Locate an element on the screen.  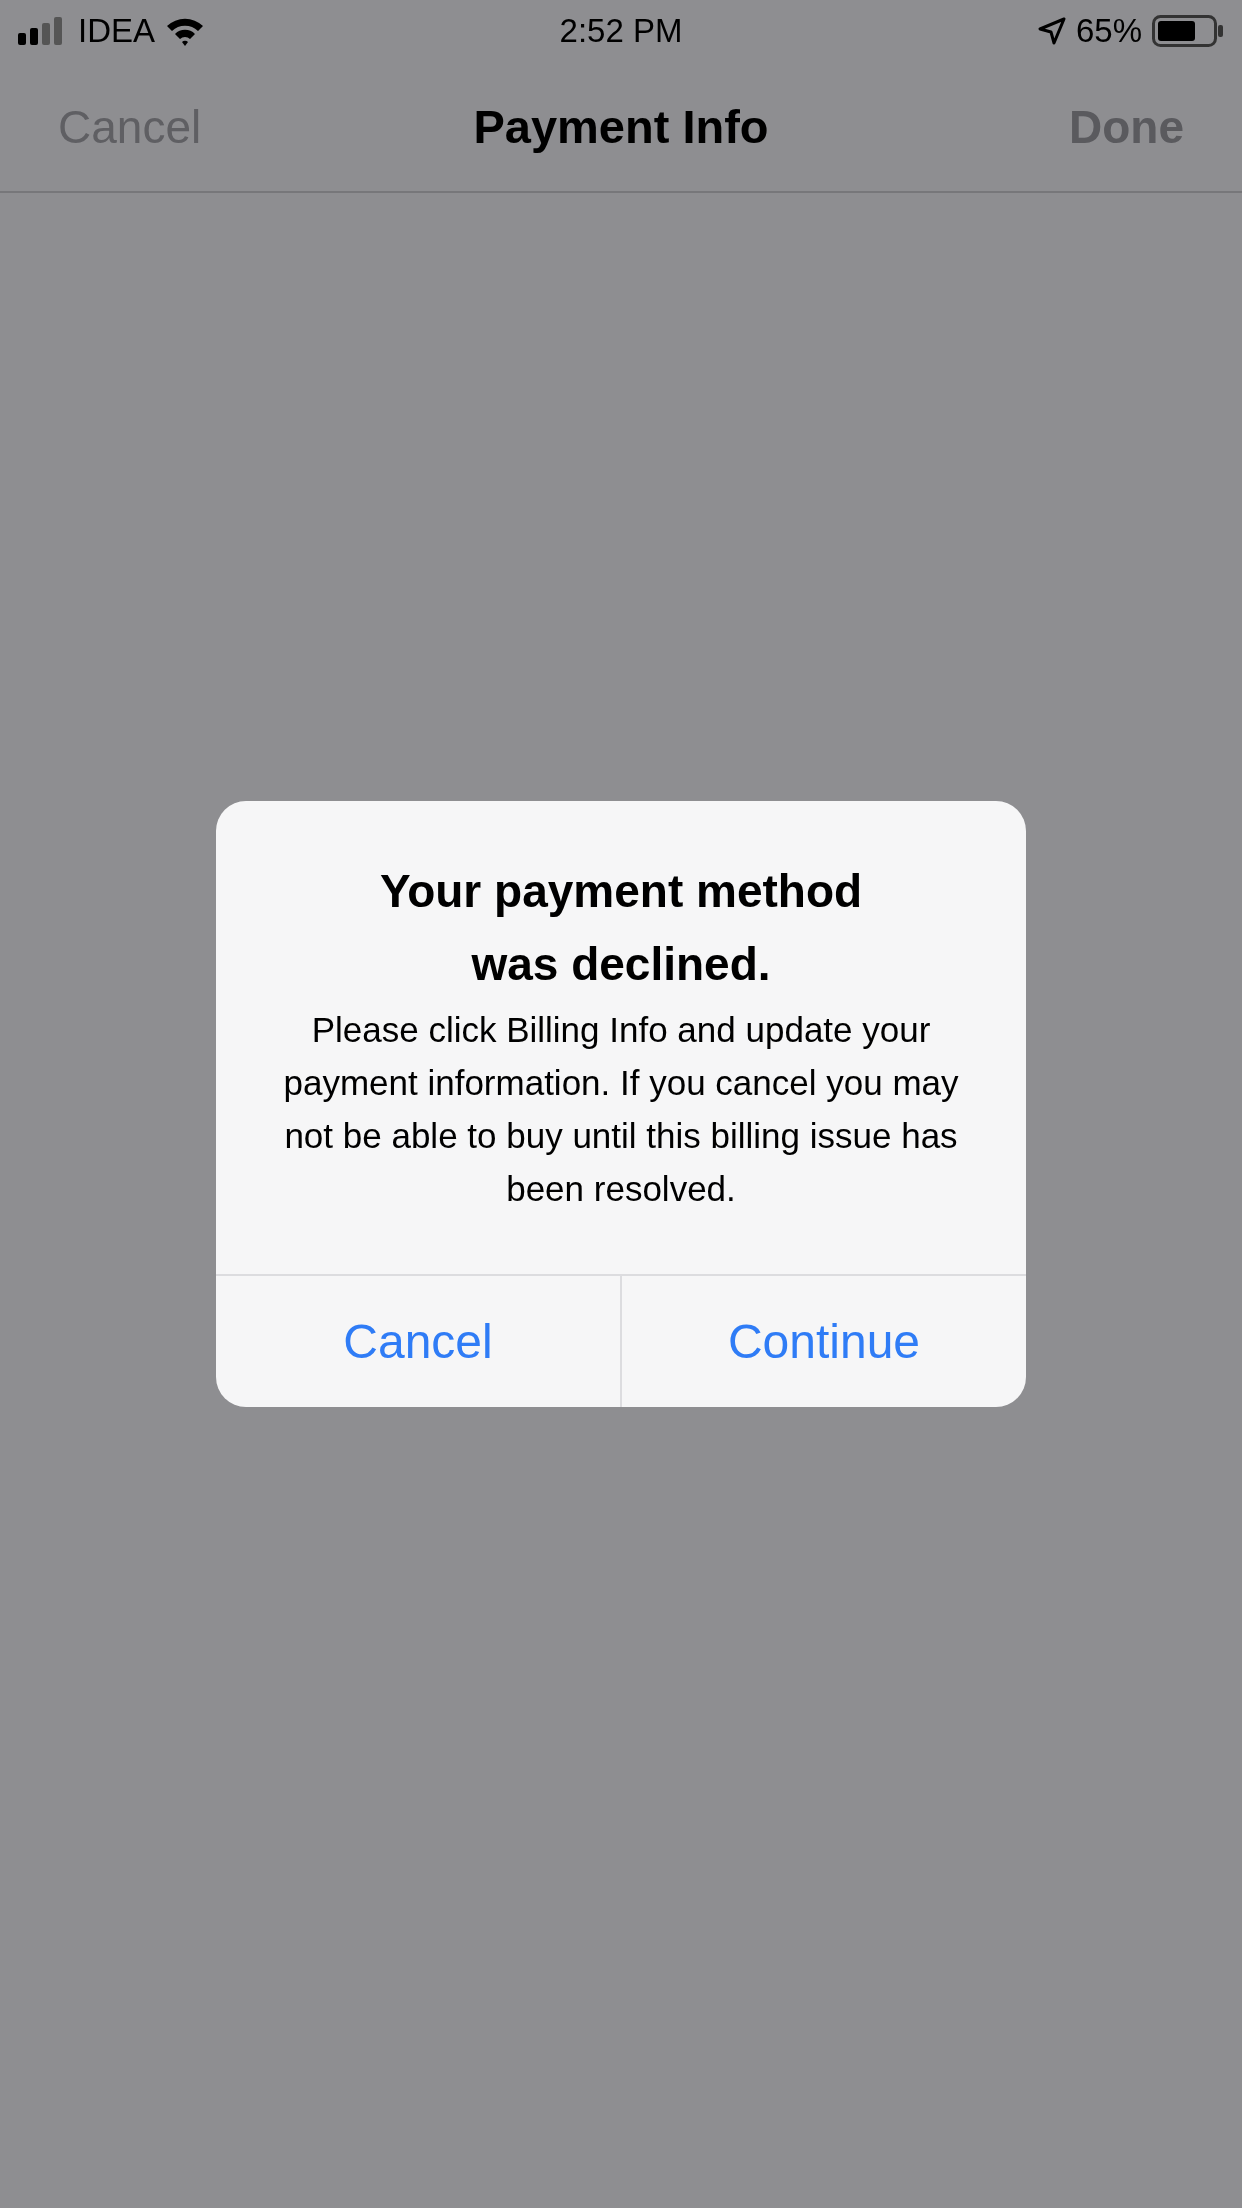
location-arrow-icon is located at coordinates (1051, 31).